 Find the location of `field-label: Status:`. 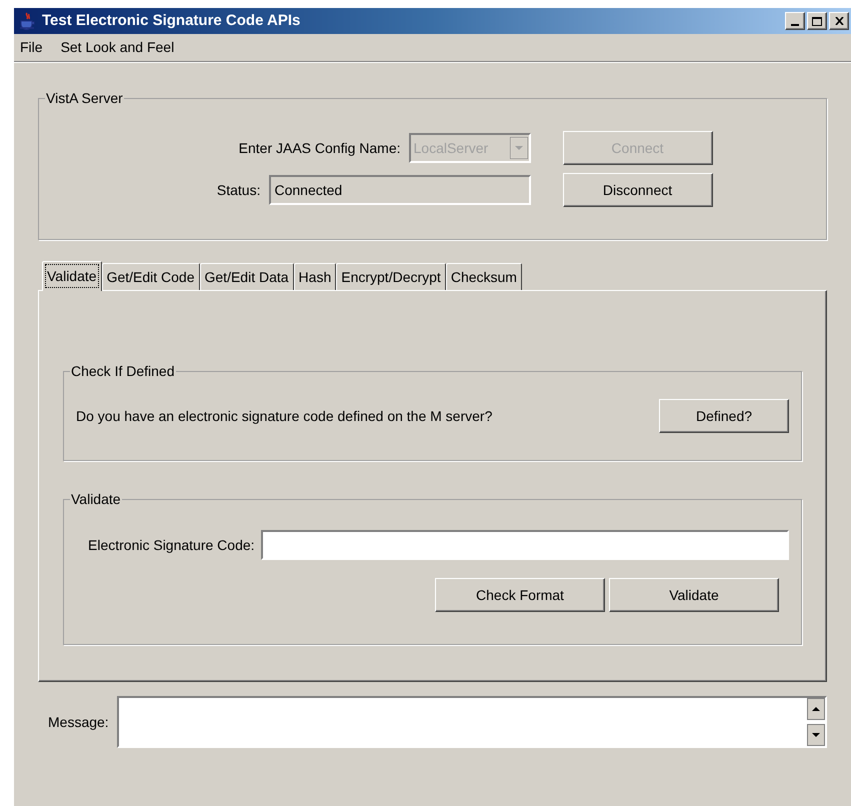

field-label: Status: is located at coordinates (238, 190).